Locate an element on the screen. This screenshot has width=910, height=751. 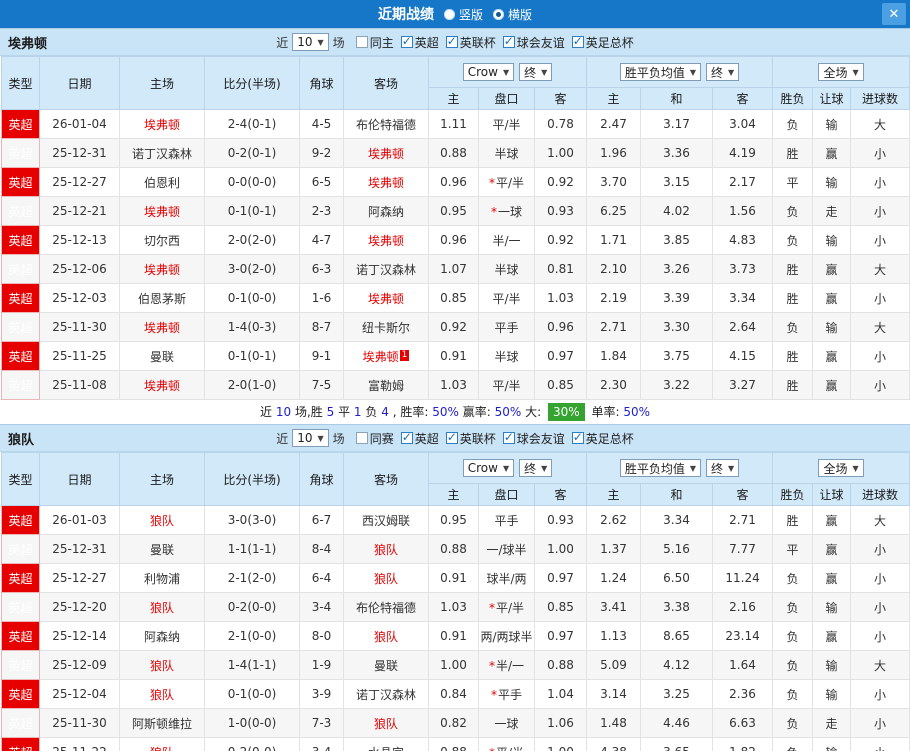
away-team: 水晶宫 is located at coordinates (386, 748).